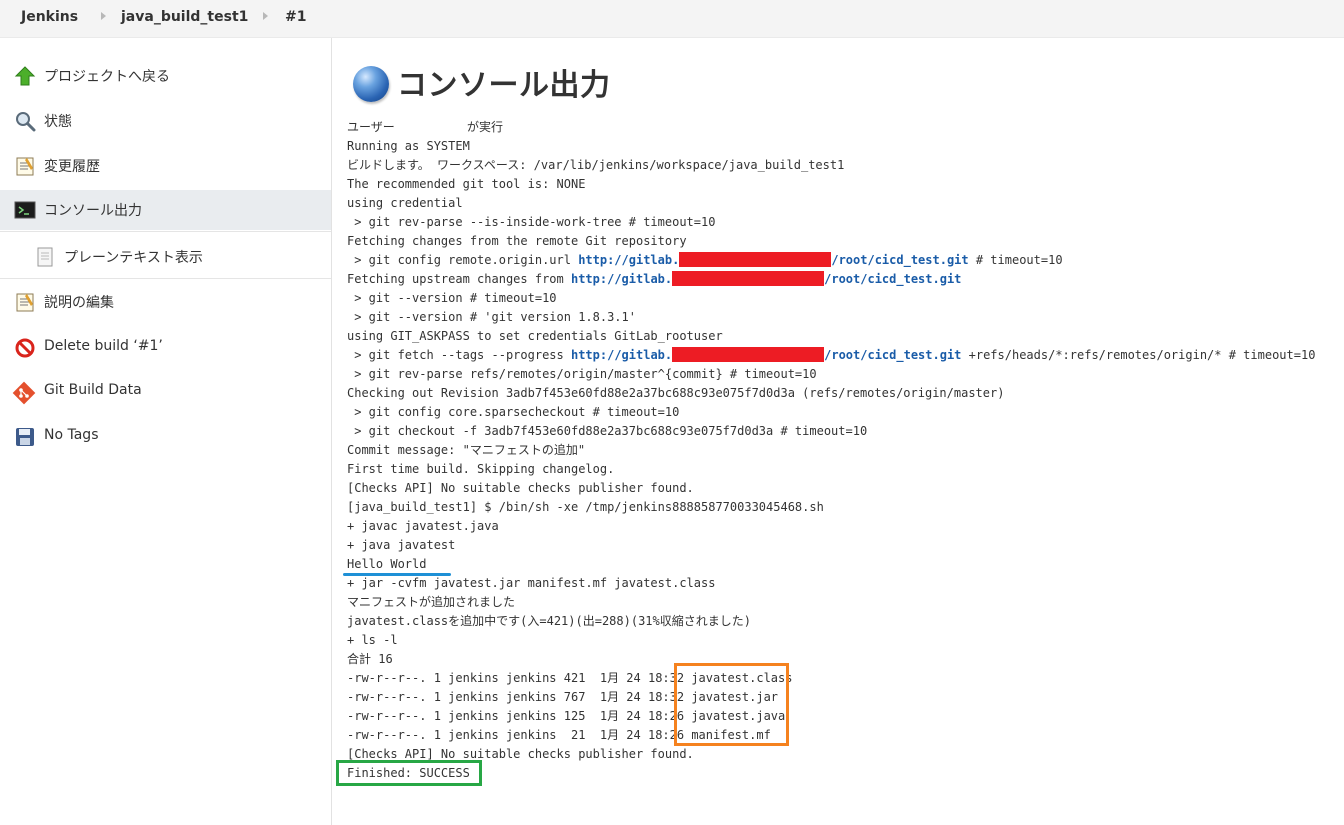 The image size is (1344, 825). Describe the element at coordinates (672, 19) in the screenshot. I see `breadcrumb: Jenkins java_build_test1 #1` at that location.